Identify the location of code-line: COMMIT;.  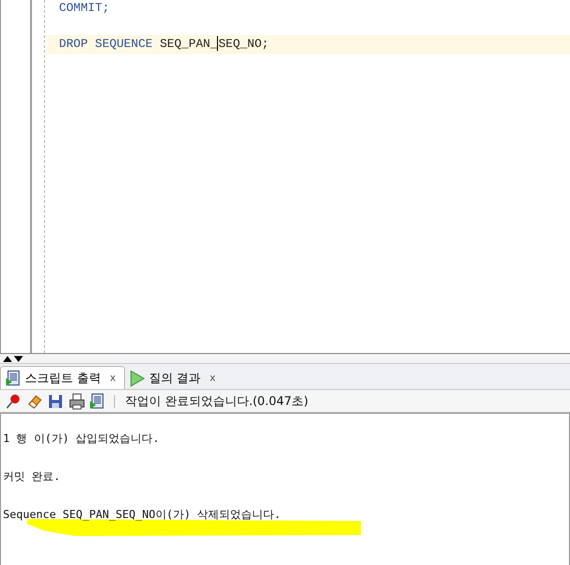
(84, 8).